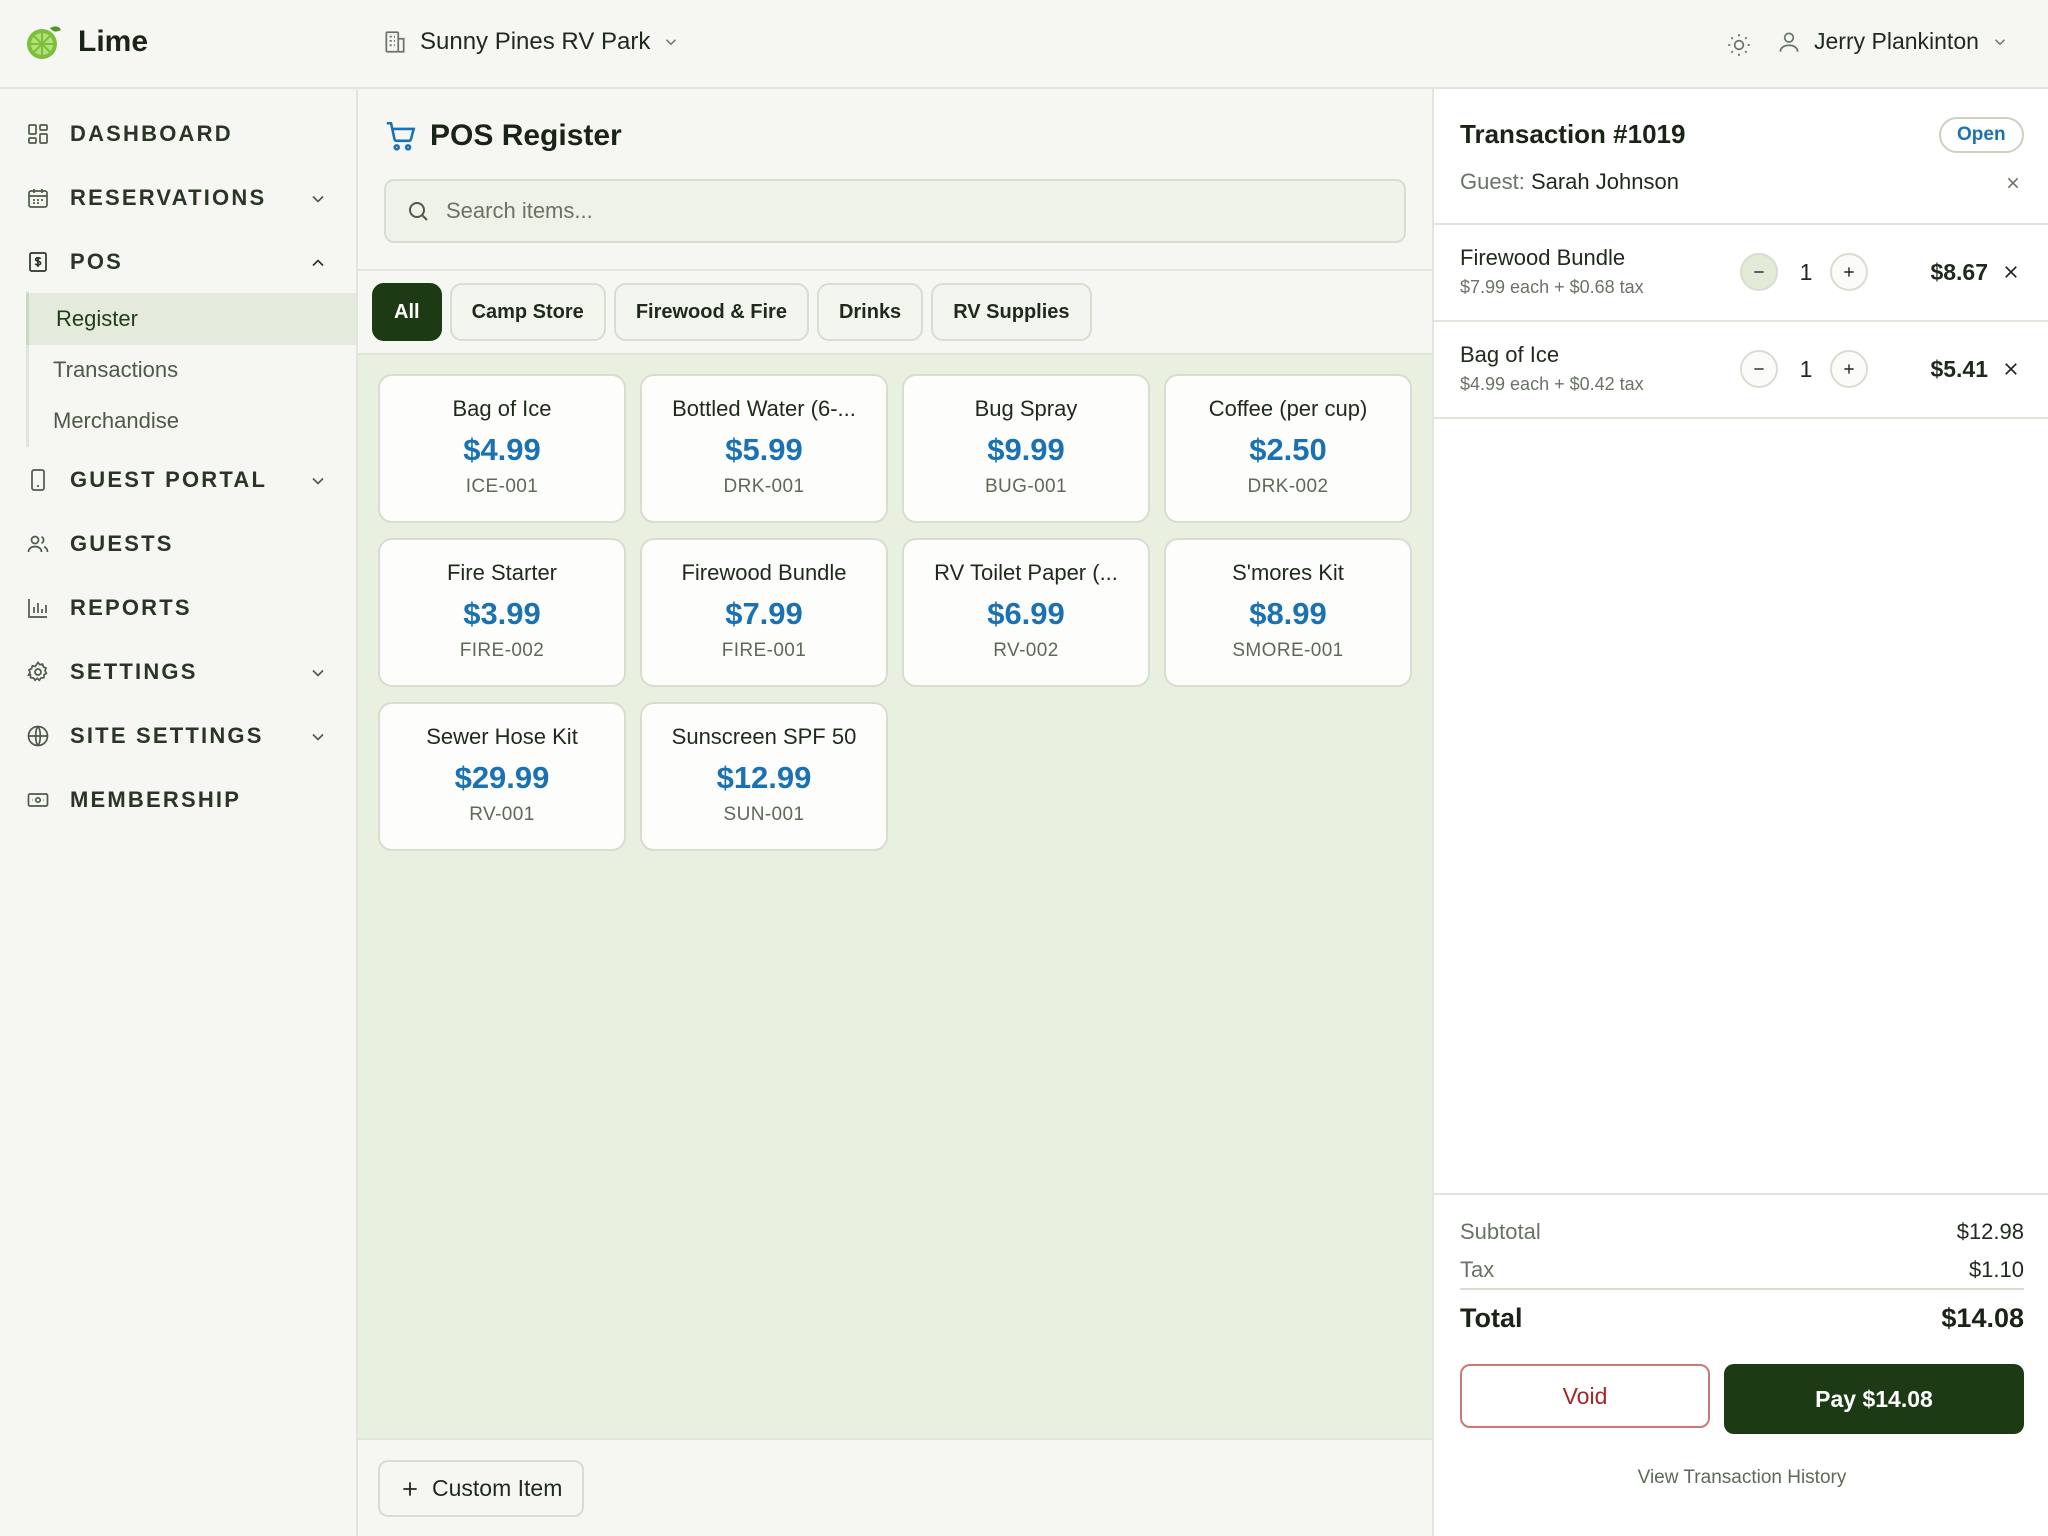 The image size is (2048, 1536). I want to click on theme-toggle-button, so click(1739, 45).